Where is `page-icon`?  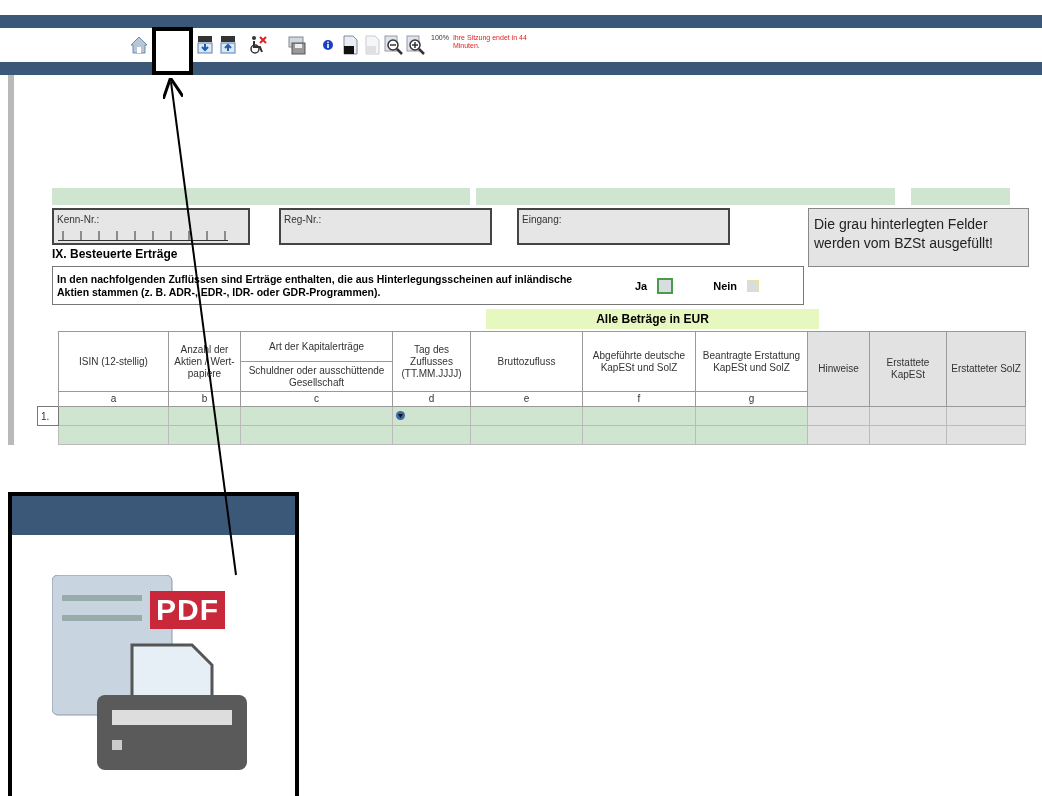 page-icon is located at coordinates (350, 45).